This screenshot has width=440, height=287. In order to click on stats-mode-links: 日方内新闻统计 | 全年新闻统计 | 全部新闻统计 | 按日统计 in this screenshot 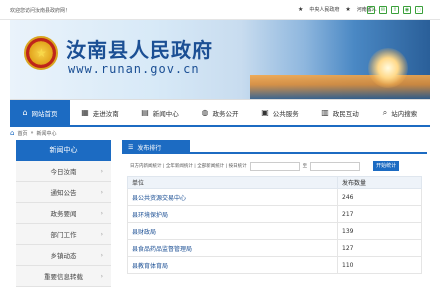, I will do `click(188, 166)`.